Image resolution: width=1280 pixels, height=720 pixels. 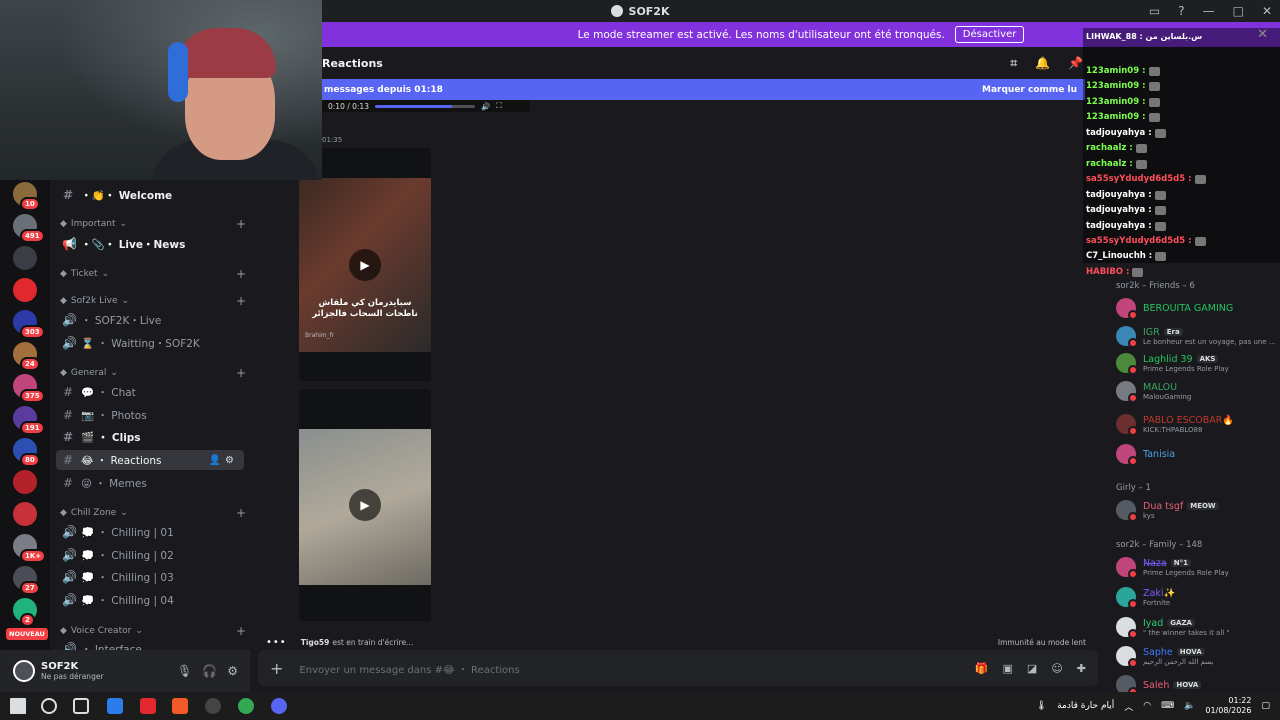 I want to click on gif-icon: ▣, so click(x=1008, y=668).